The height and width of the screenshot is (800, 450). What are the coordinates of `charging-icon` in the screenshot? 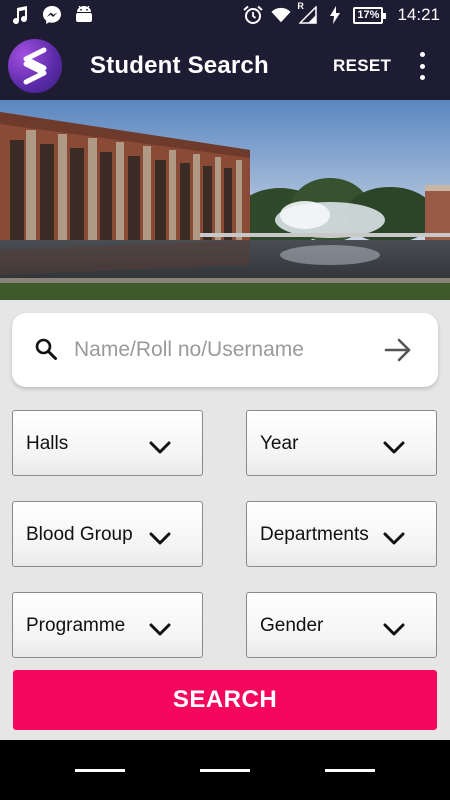 It's located at (335, 15).